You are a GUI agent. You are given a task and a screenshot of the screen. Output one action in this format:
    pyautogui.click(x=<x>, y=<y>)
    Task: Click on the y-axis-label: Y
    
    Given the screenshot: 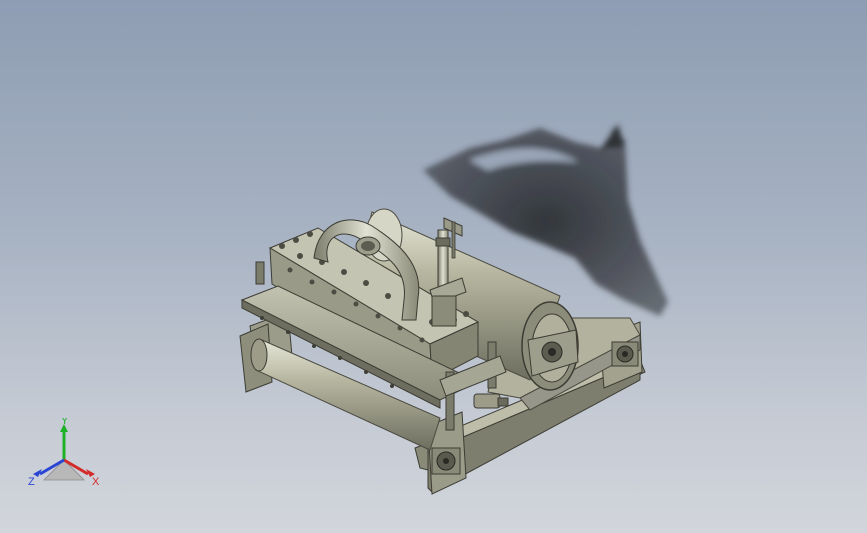 What is the action you would take?
    pyautogui.click(x=65, y=422)
    